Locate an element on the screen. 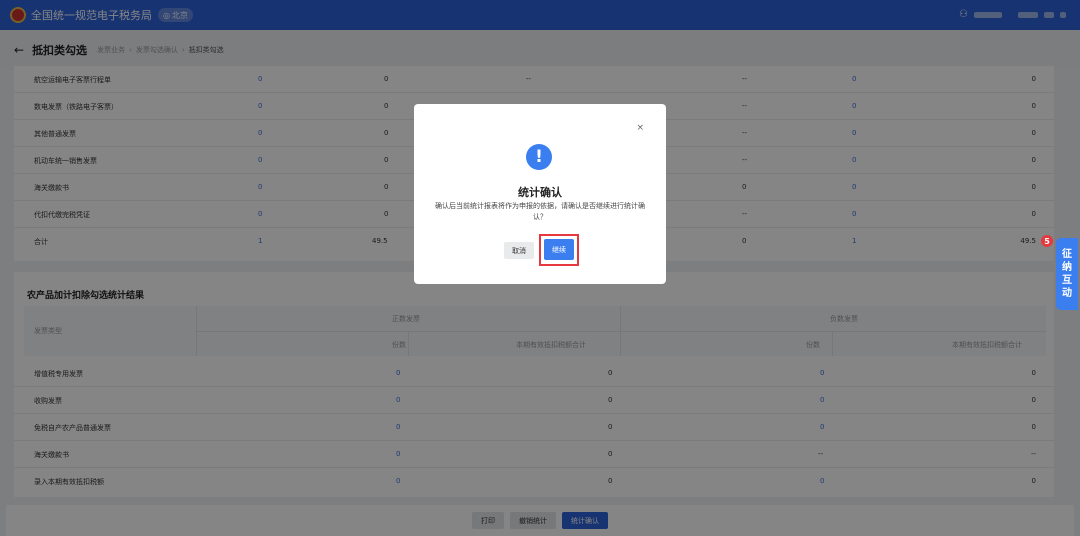 The width and height of the screenshot is (1080, 536). widget-char: 动 is located at coordinates (1067, 293).